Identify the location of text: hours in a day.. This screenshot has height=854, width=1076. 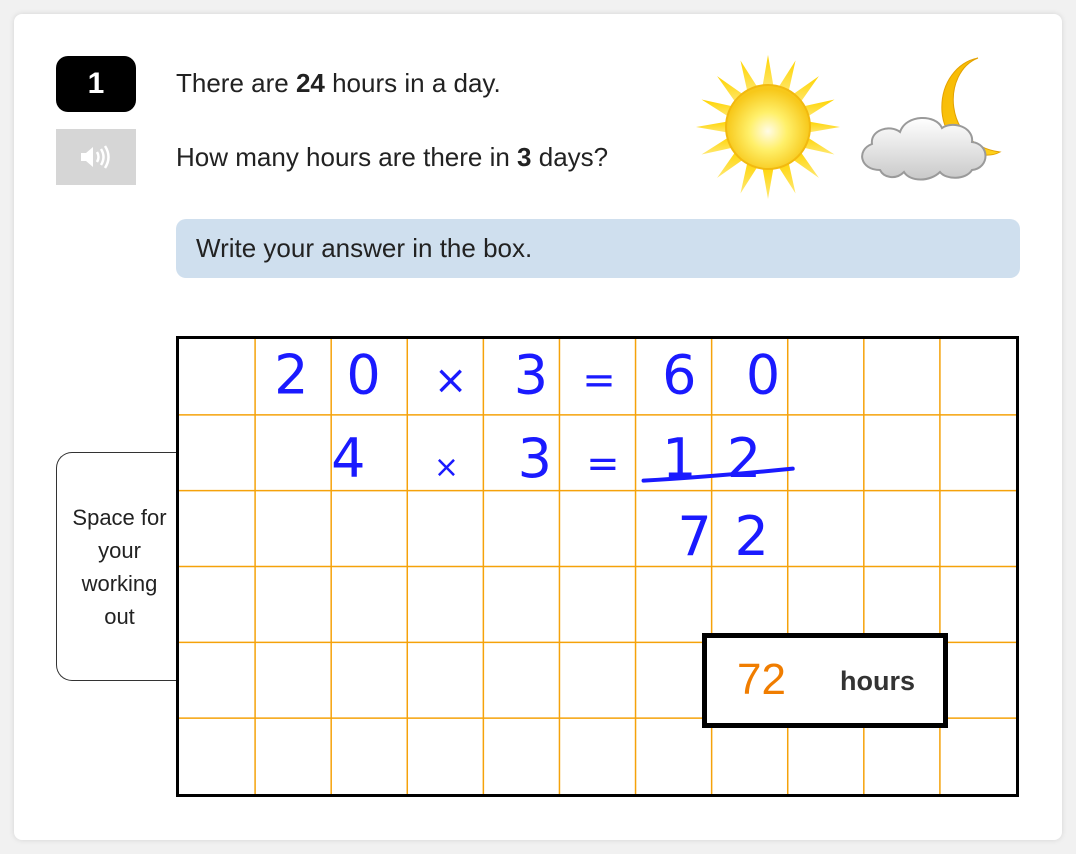
(412, 83).